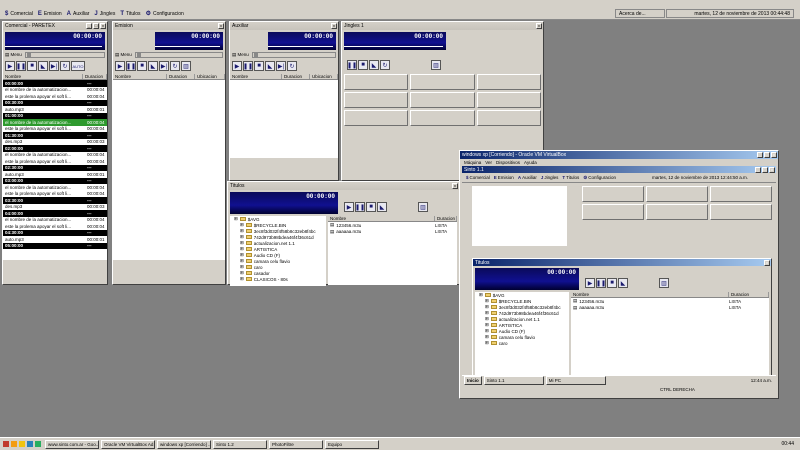 The height and width of the screenshot is (450, 800). Describe the element at coordinates (527, 177) in the screenshot. I see `sinto-menu-item: AAuxiliar` at that location.